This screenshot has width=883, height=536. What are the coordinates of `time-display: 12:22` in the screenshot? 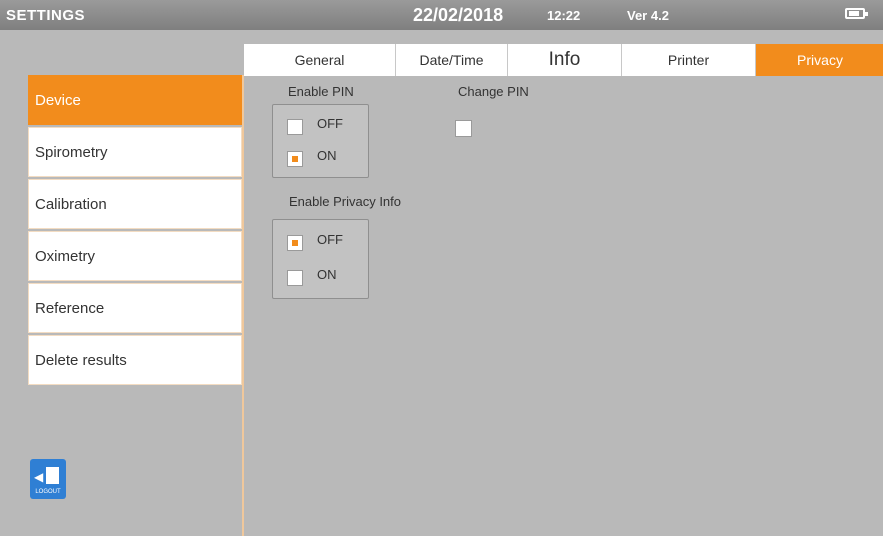 It's located at (564, 15).